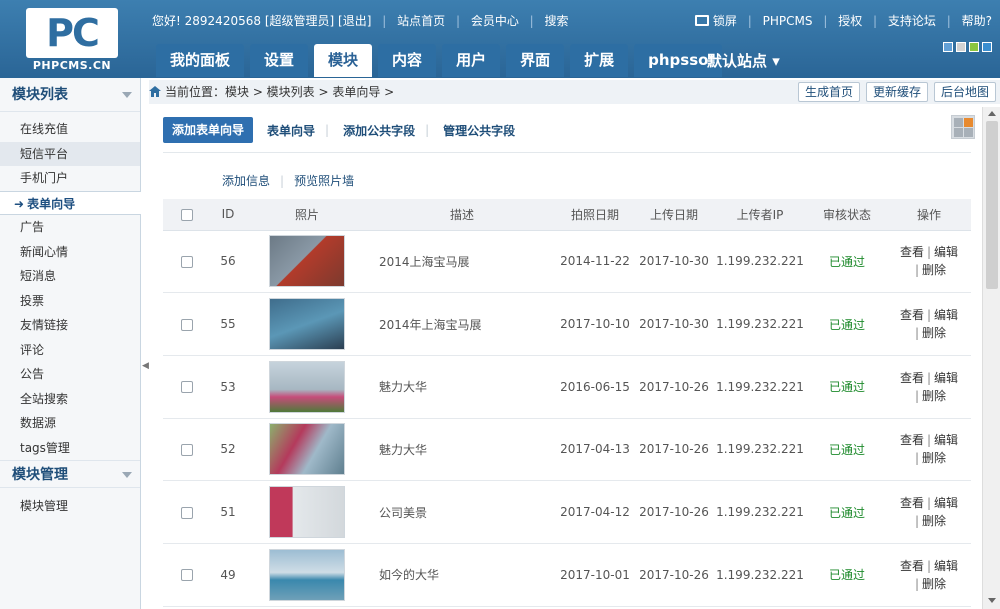  What do you see at coordinates (354, 20) in the screenshot?
I see `logout-link: [退出]` at bounding box center [354, 20].